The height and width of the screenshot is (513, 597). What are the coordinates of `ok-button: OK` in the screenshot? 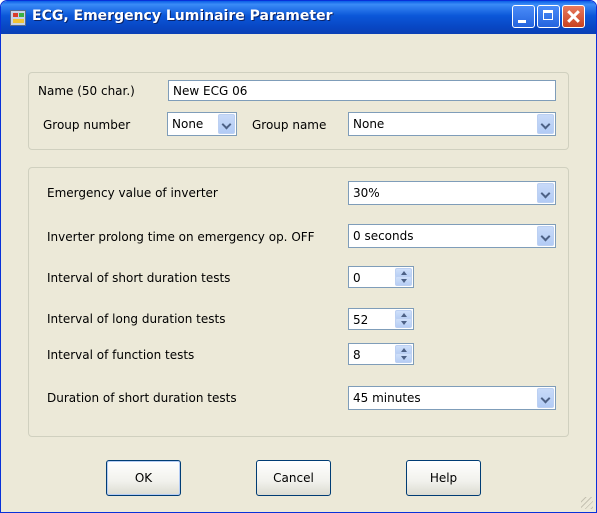 It's located at (143, 478).